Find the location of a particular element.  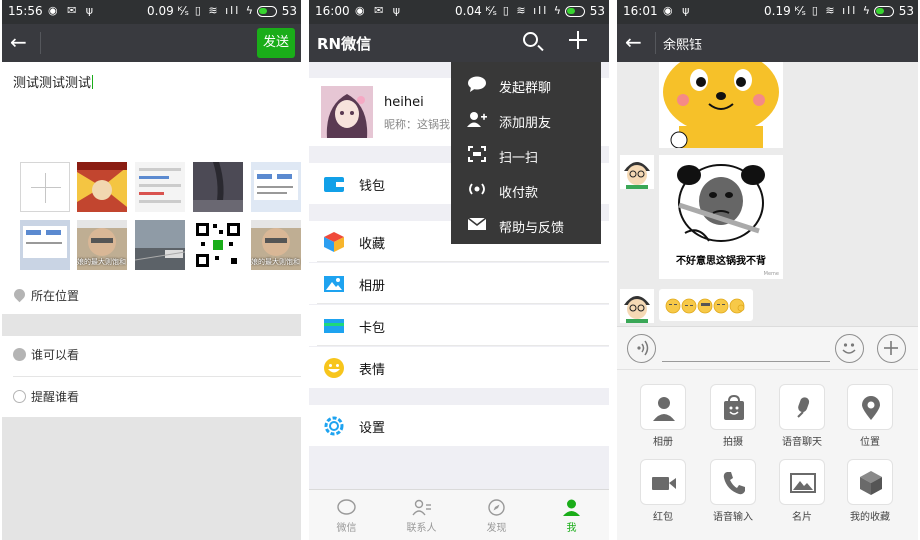

video-icon is located at coordinates (664, 483).